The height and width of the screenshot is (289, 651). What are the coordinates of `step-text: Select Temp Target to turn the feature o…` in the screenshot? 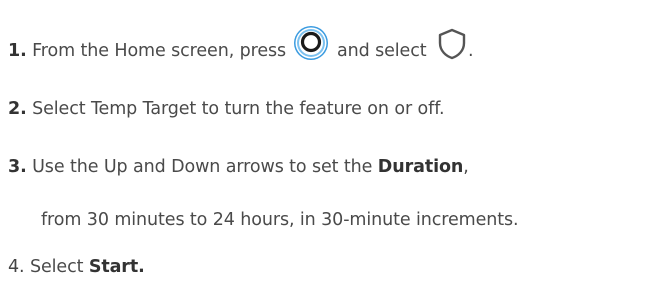 It's located at (238, 109).